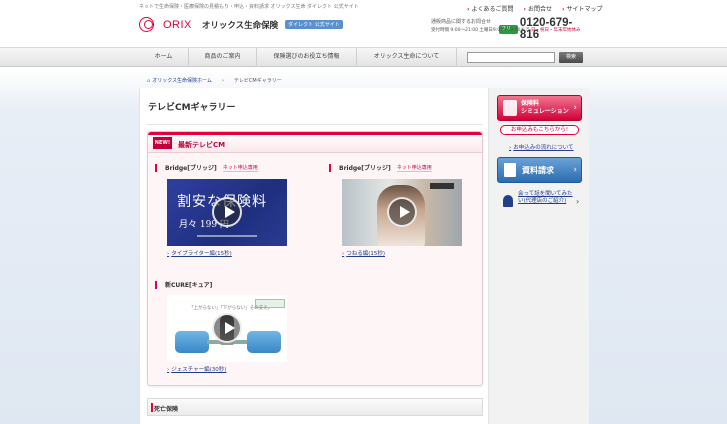 This screenshot has height=424, width=727. What do you see at coordinates (214, 81) in the screenshot?
I see `breadcrumb: オリックス生命保険ホーム › テレビCMギャラリー` at bounding box center [214, 81].